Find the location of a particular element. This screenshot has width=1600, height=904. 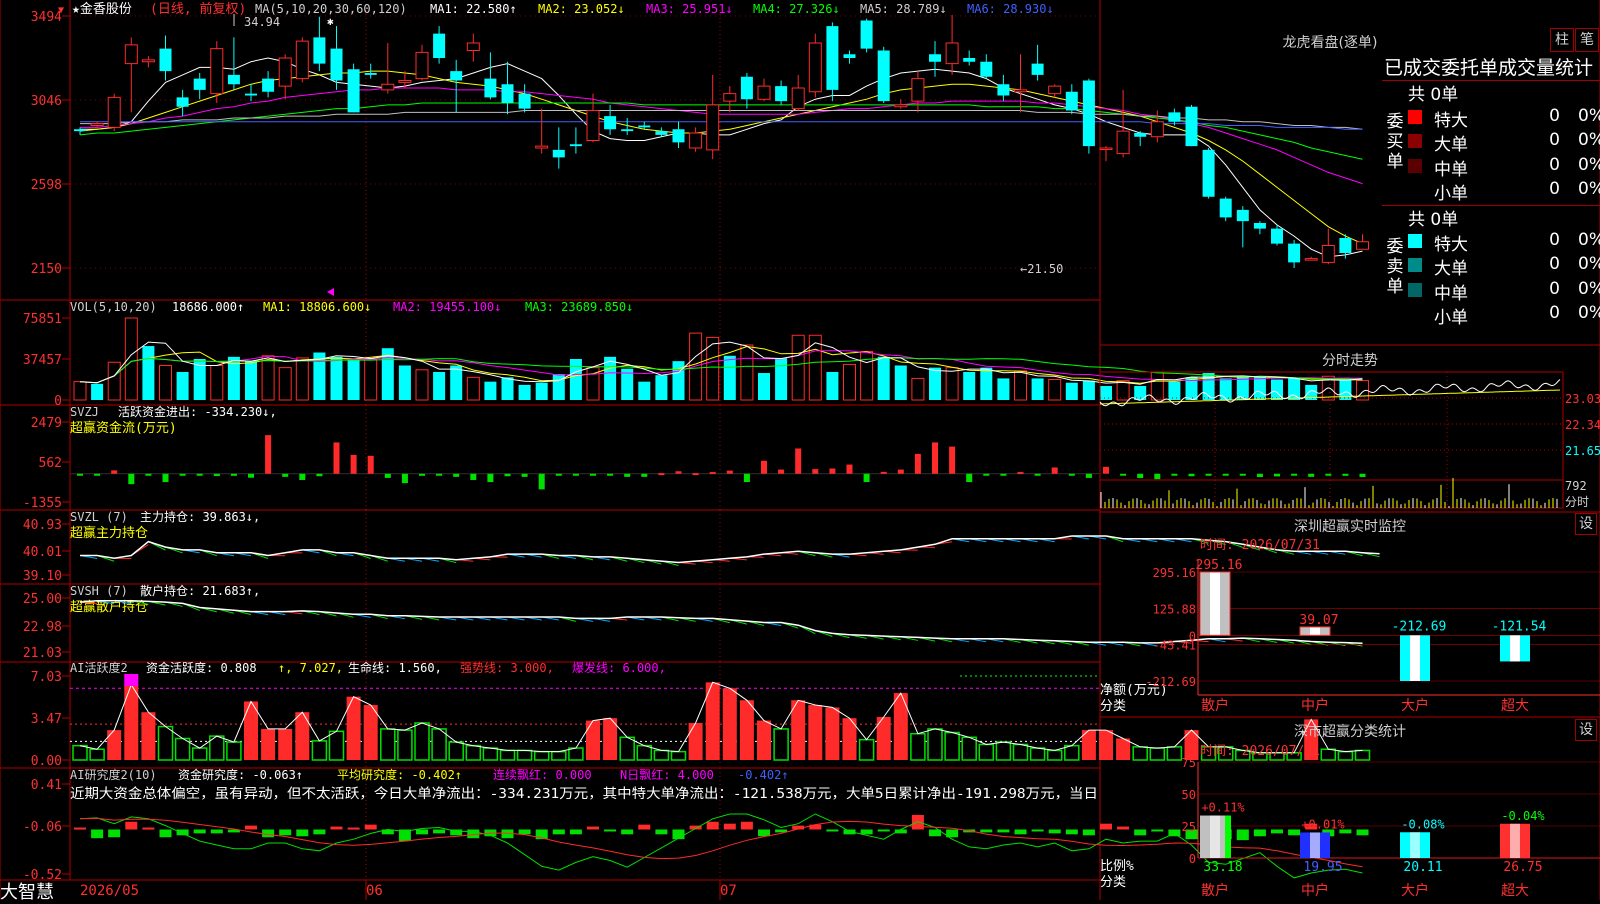

buy-s-count: 0 is located at coordinates (1550, 189).